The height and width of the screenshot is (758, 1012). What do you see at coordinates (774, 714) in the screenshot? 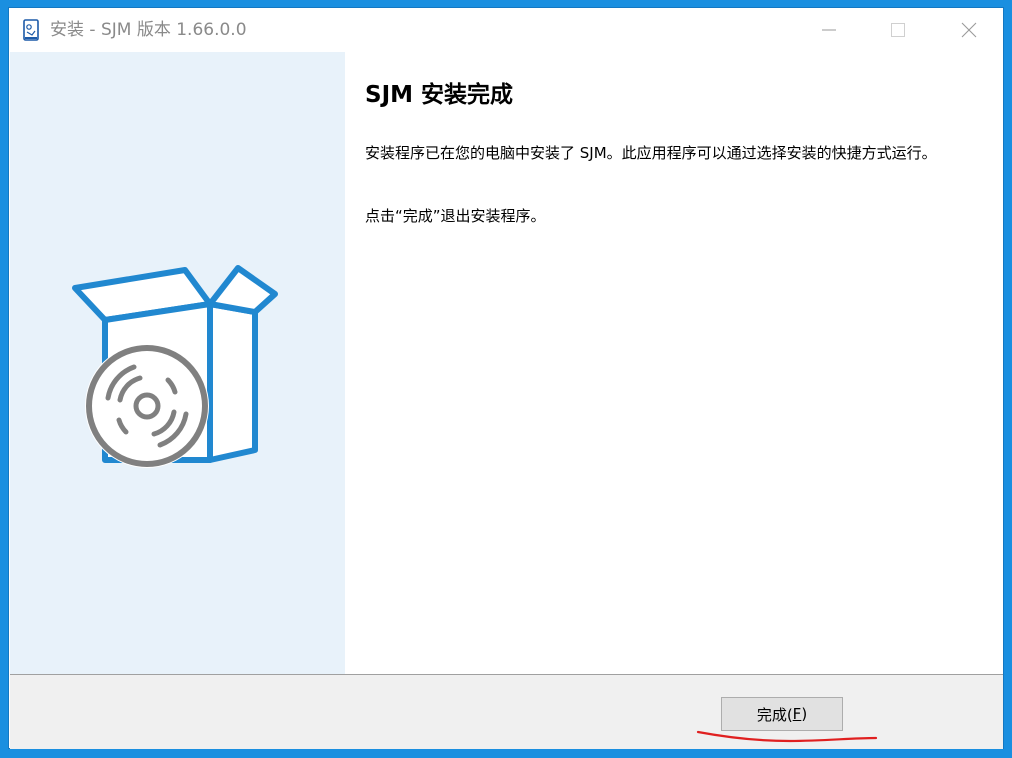
I see `finish-button-label: 完成(` at bounding box center [774, 714].